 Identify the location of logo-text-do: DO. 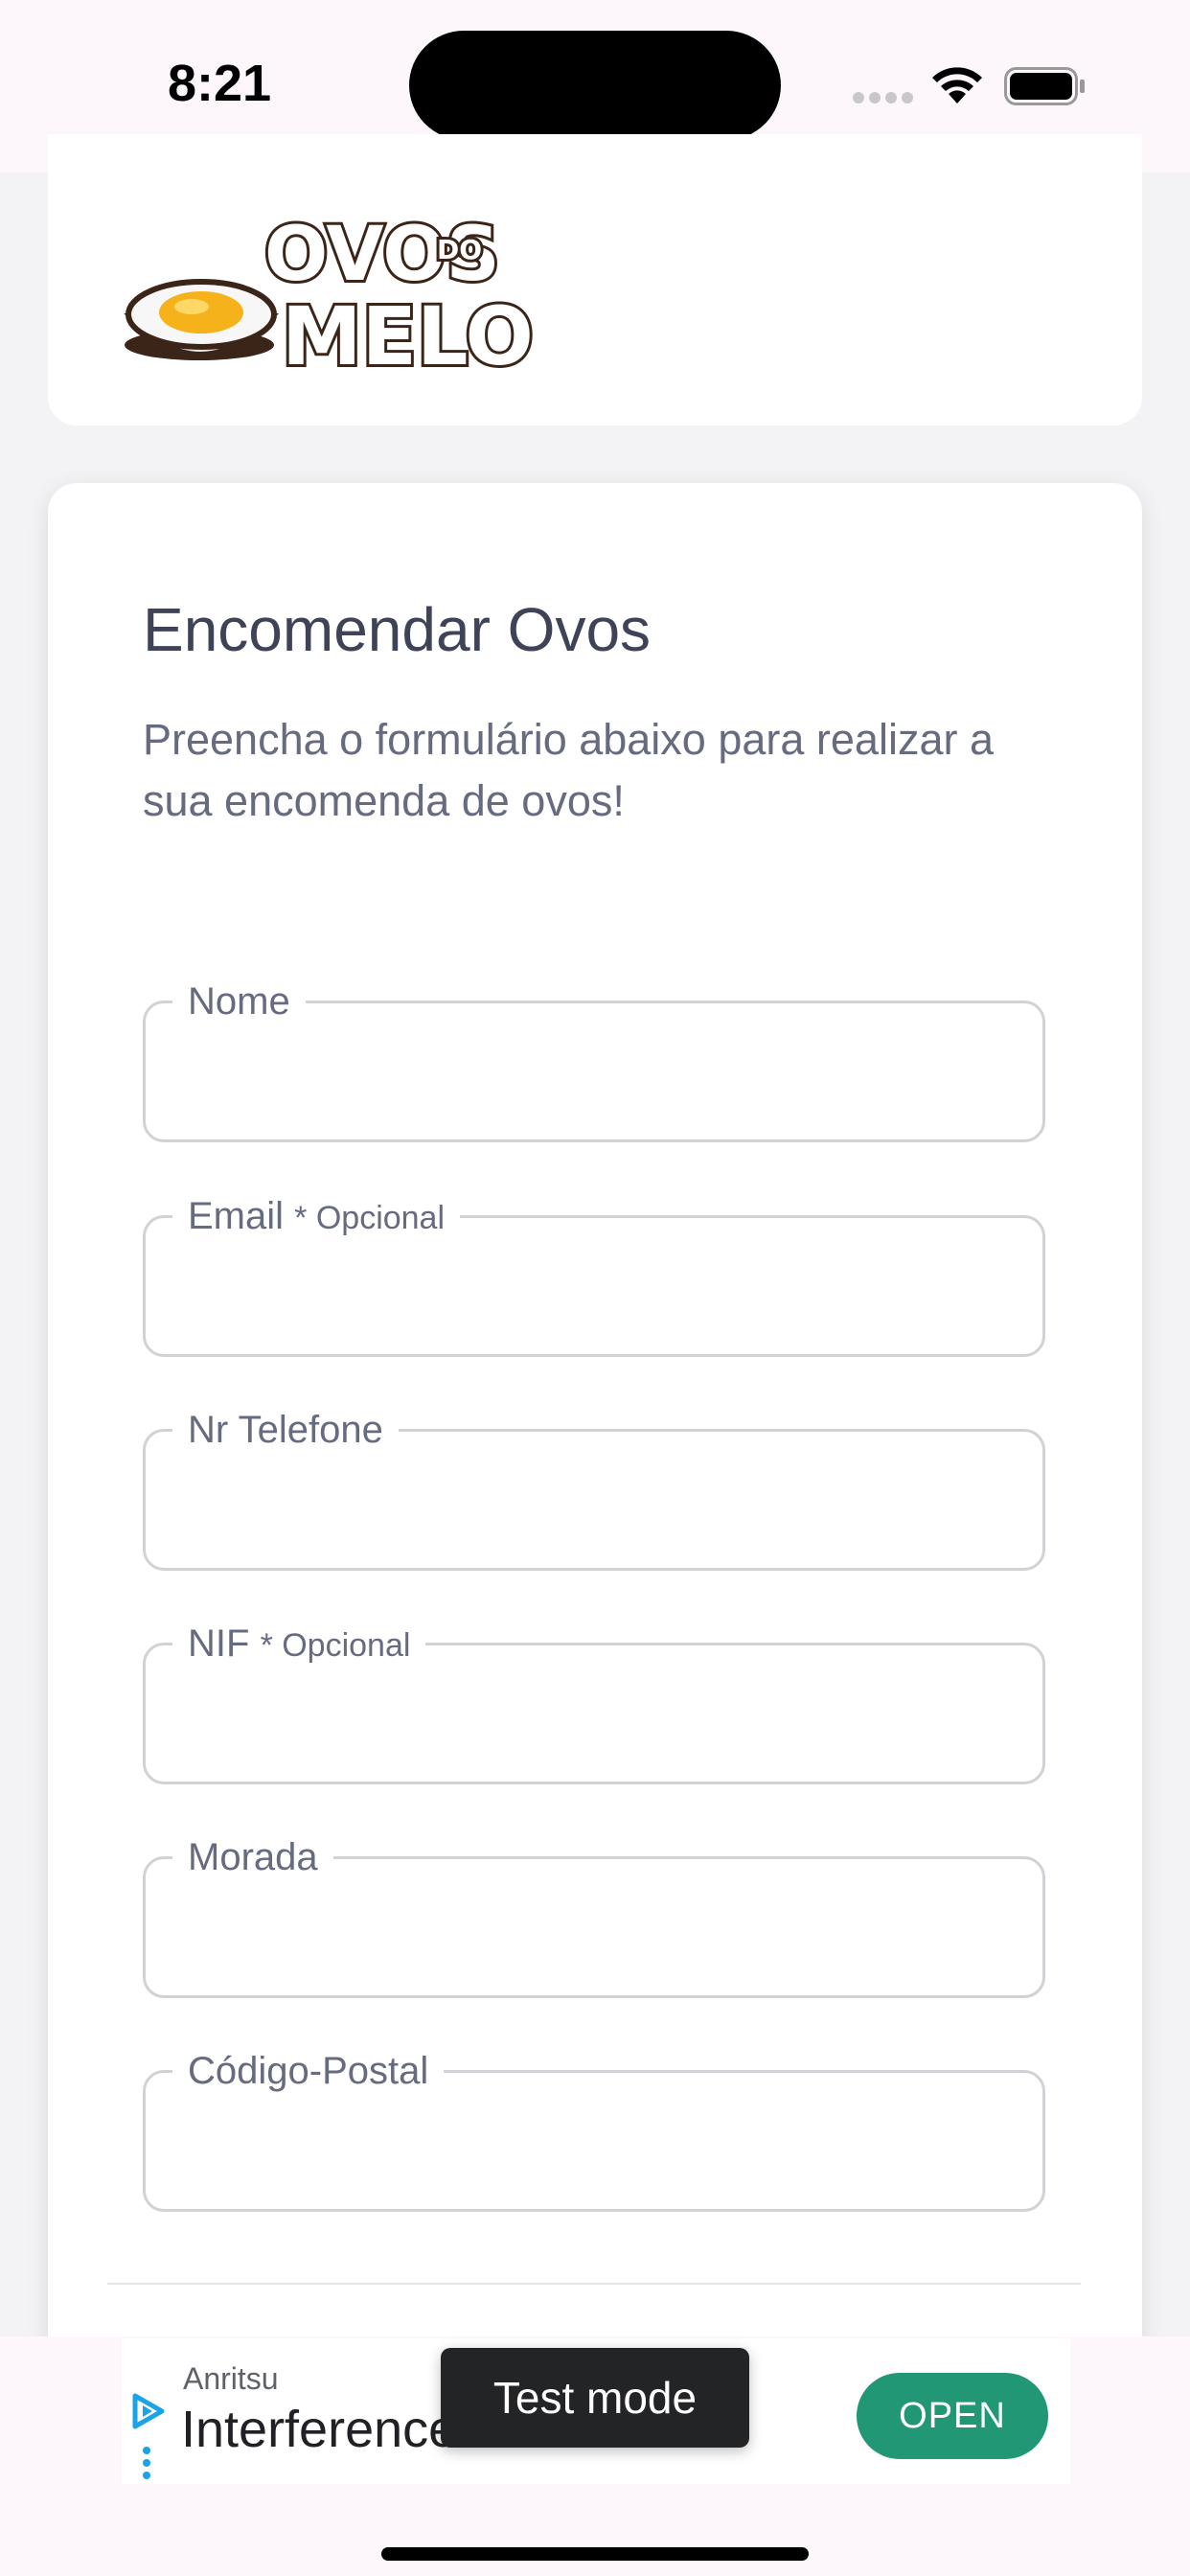
(460, 249).